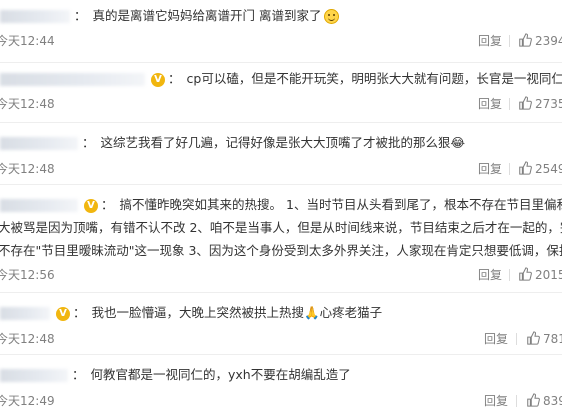 This screenshot has width=562, height=418. Describe the element at coordinates (548, 275) in the screenshot. I see `like-count: 2015` at that location.